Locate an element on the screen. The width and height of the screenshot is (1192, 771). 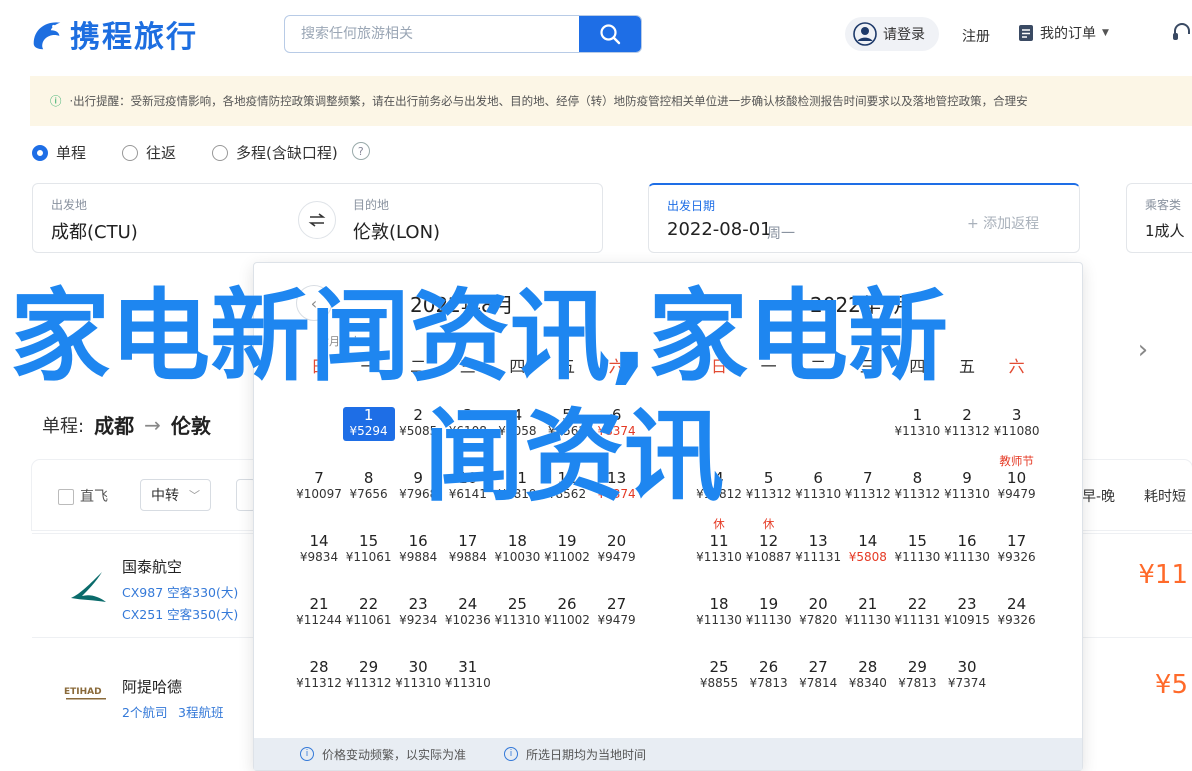
direct-only-checkbox: 直飞 is located at coordinates (83, 496).